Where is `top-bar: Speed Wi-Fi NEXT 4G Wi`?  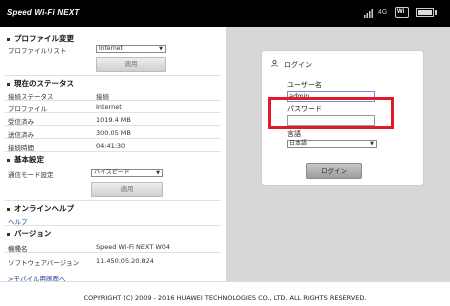
top-bar: Speed Wi-Fi NEXT 4G Wi is located at coordinates (225, 13).